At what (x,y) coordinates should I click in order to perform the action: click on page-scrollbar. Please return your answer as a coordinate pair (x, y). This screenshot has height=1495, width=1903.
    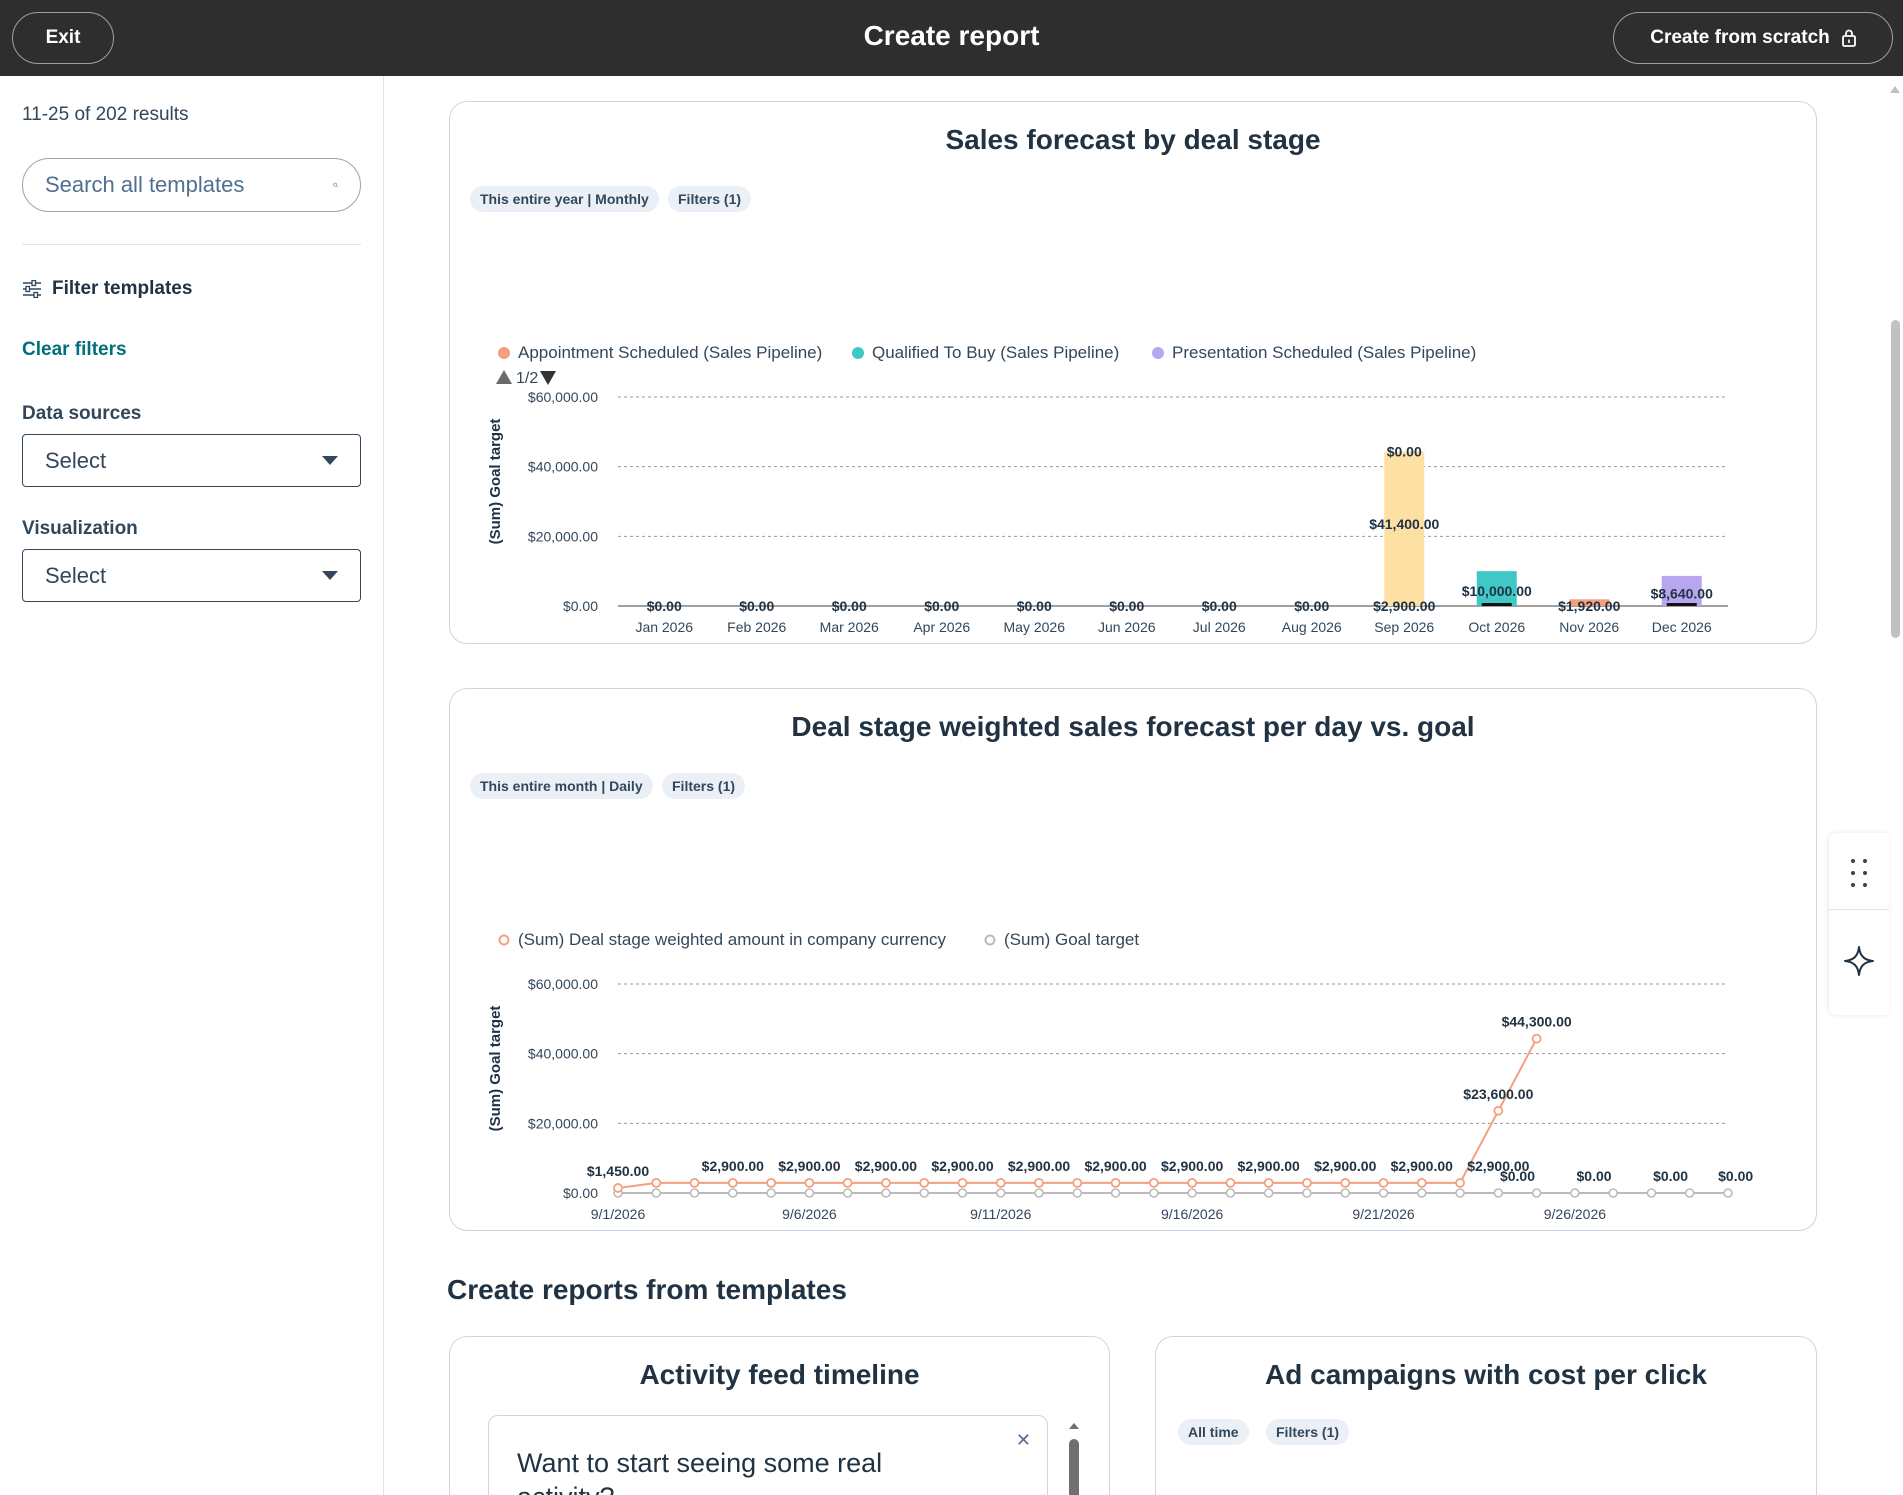
    Looking at the image, I should click on (1895, 785).